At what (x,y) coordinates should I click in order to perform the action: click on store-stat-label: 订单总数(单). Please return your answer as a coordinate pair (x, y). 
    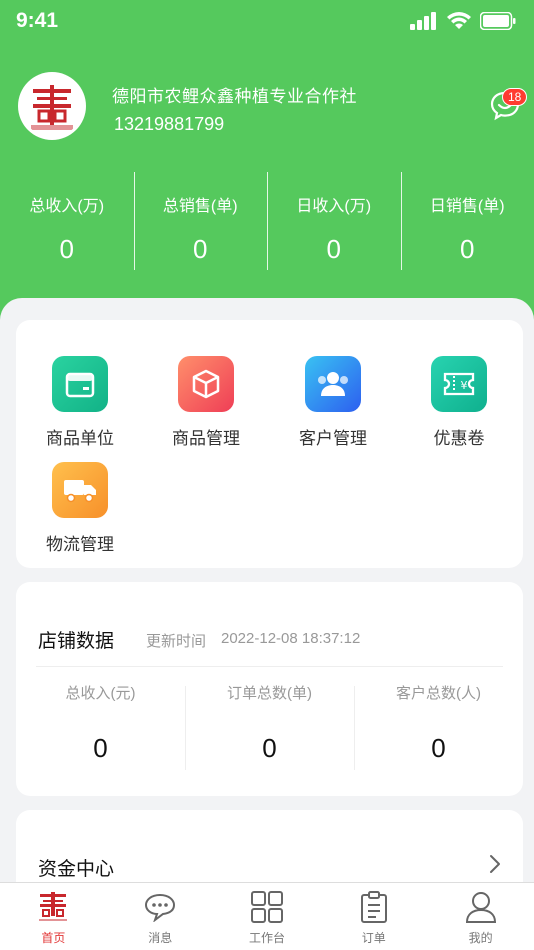
    Looking at the image, I should click on (269, 693).